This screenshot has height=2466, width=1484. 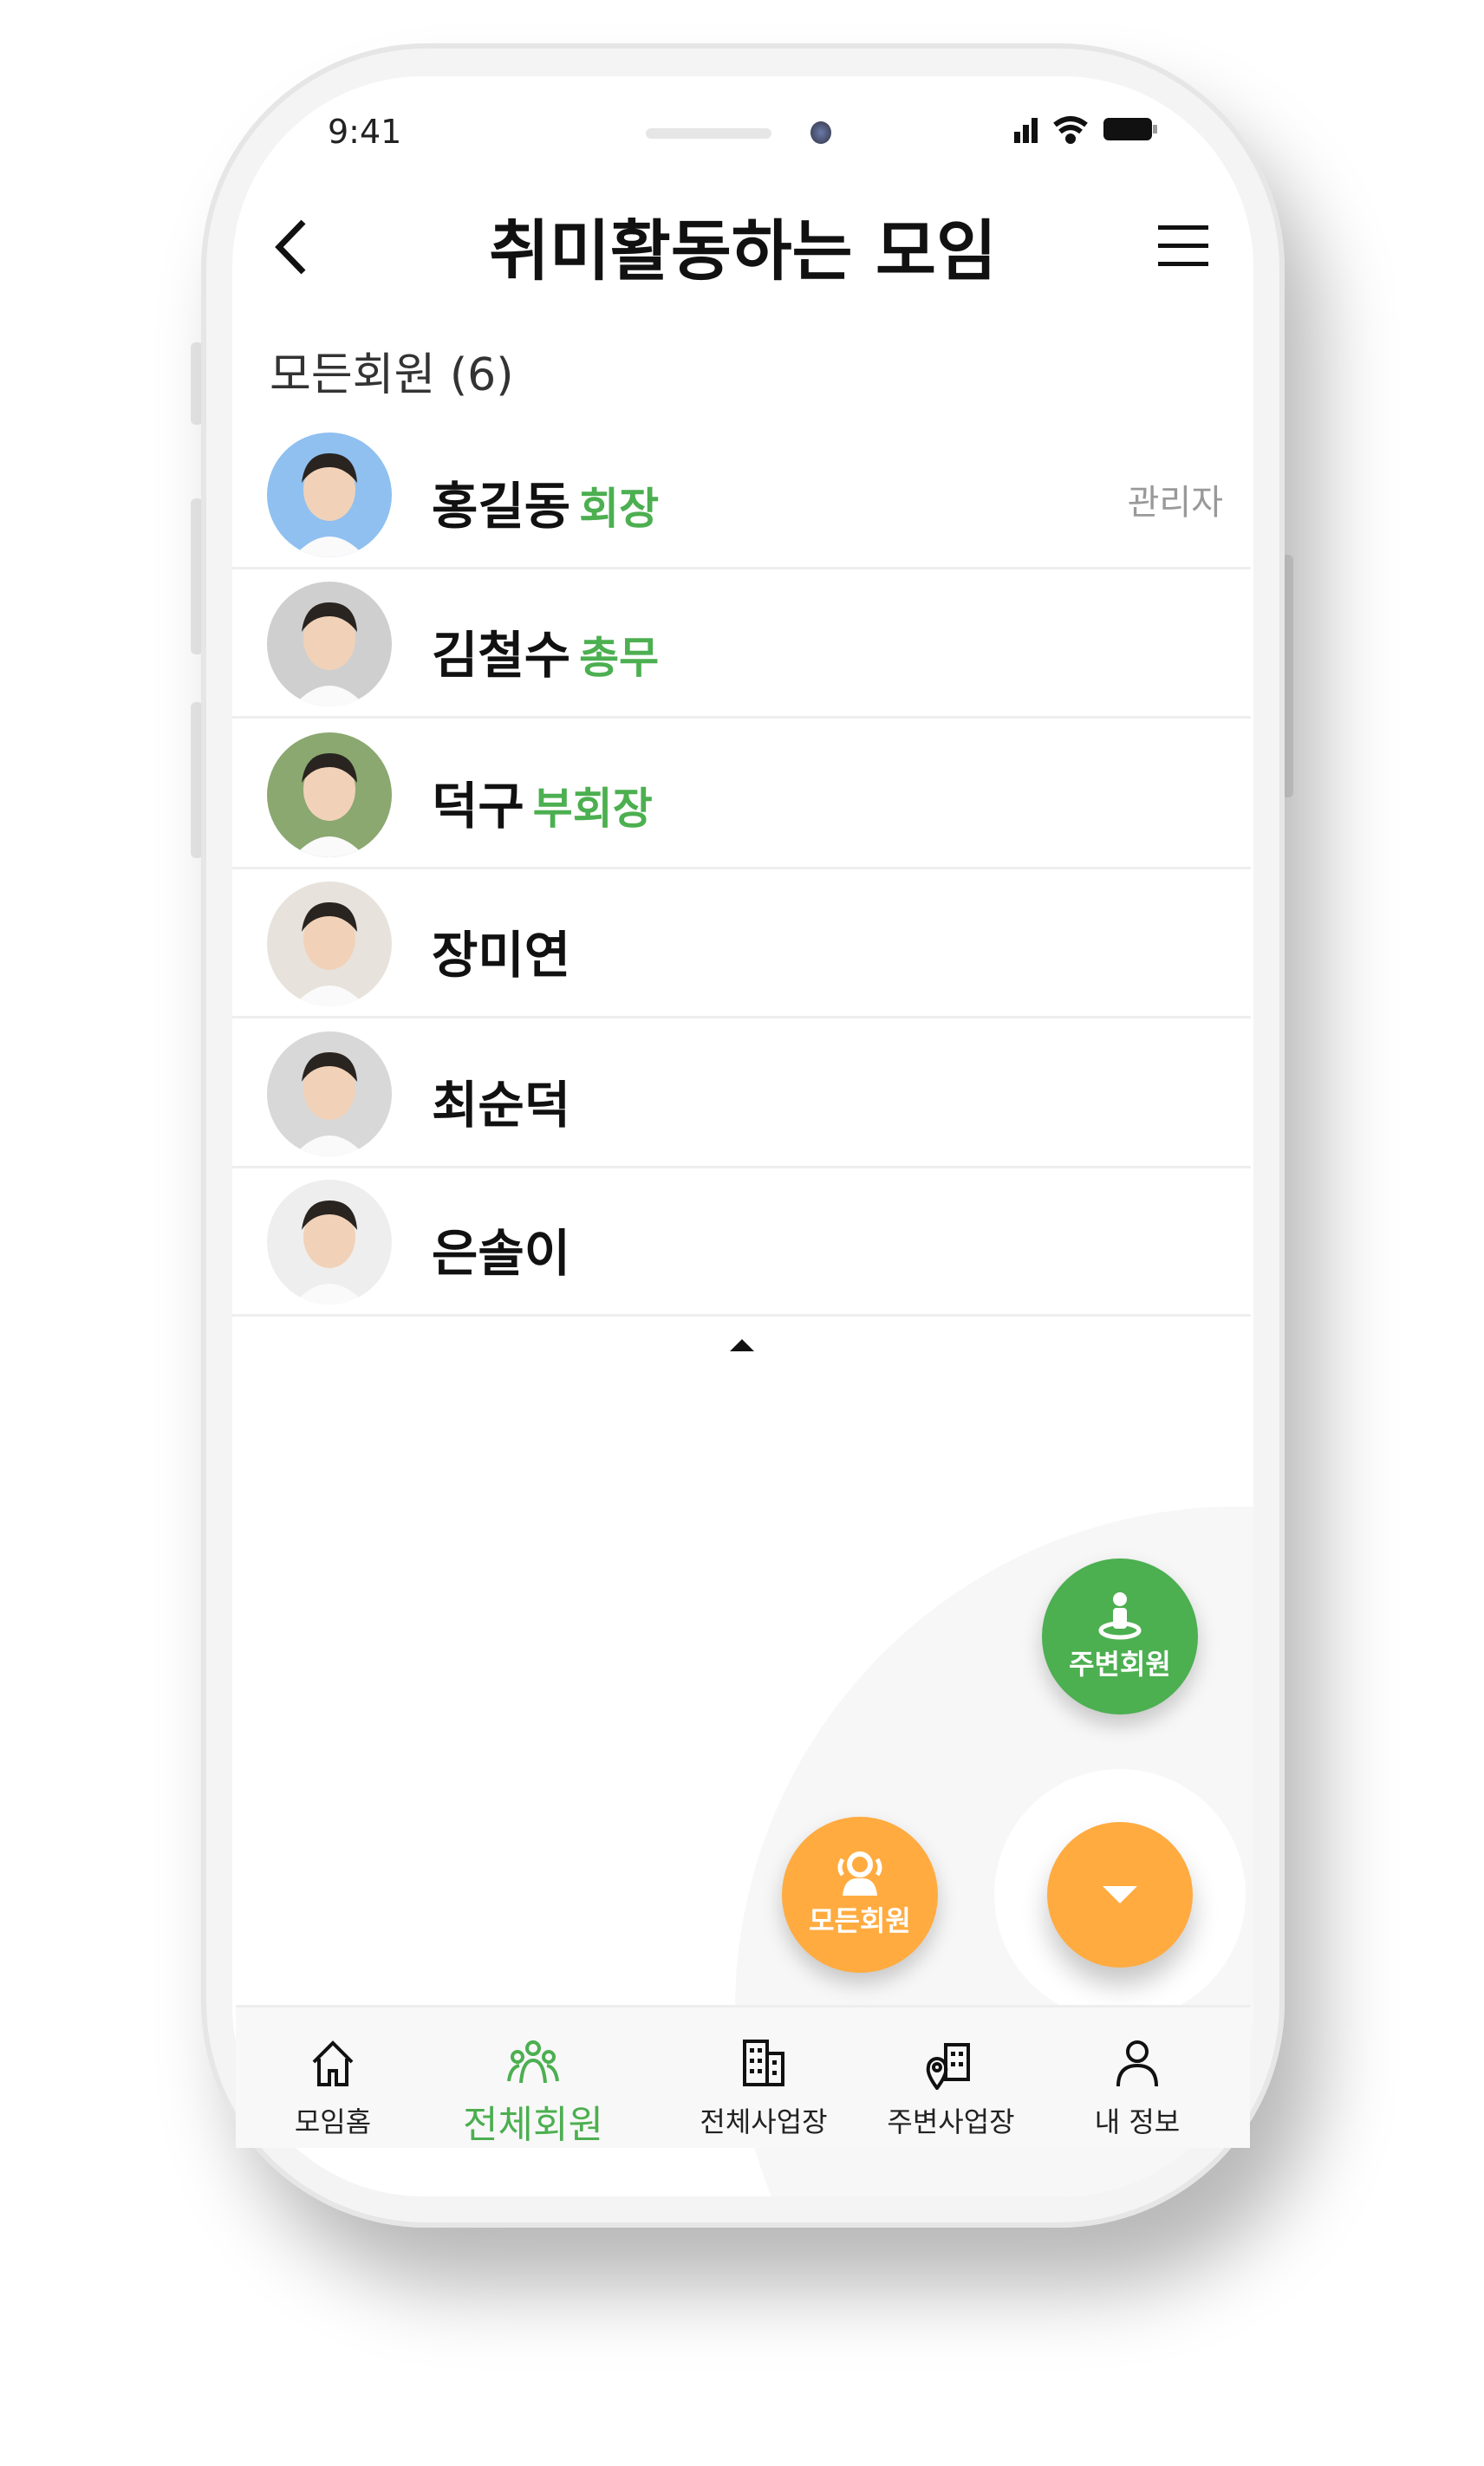 What do you see at coordinates (619, 658) in the screenshot?
I see `member-role: 총무` at bounding box center [619, 658].